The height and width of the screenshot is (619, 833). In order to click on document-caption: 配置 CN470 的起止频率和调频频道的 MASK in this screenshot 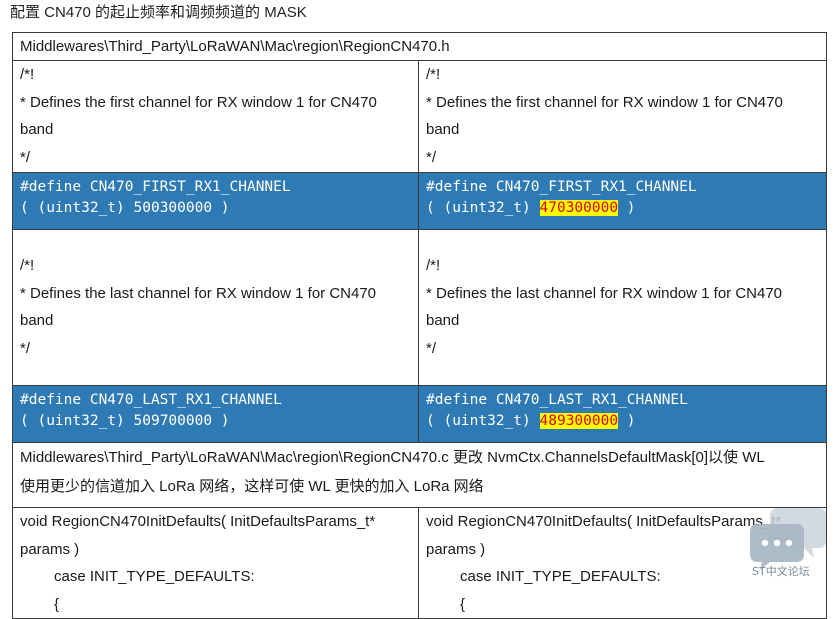, I will do `click(158, 12)`.